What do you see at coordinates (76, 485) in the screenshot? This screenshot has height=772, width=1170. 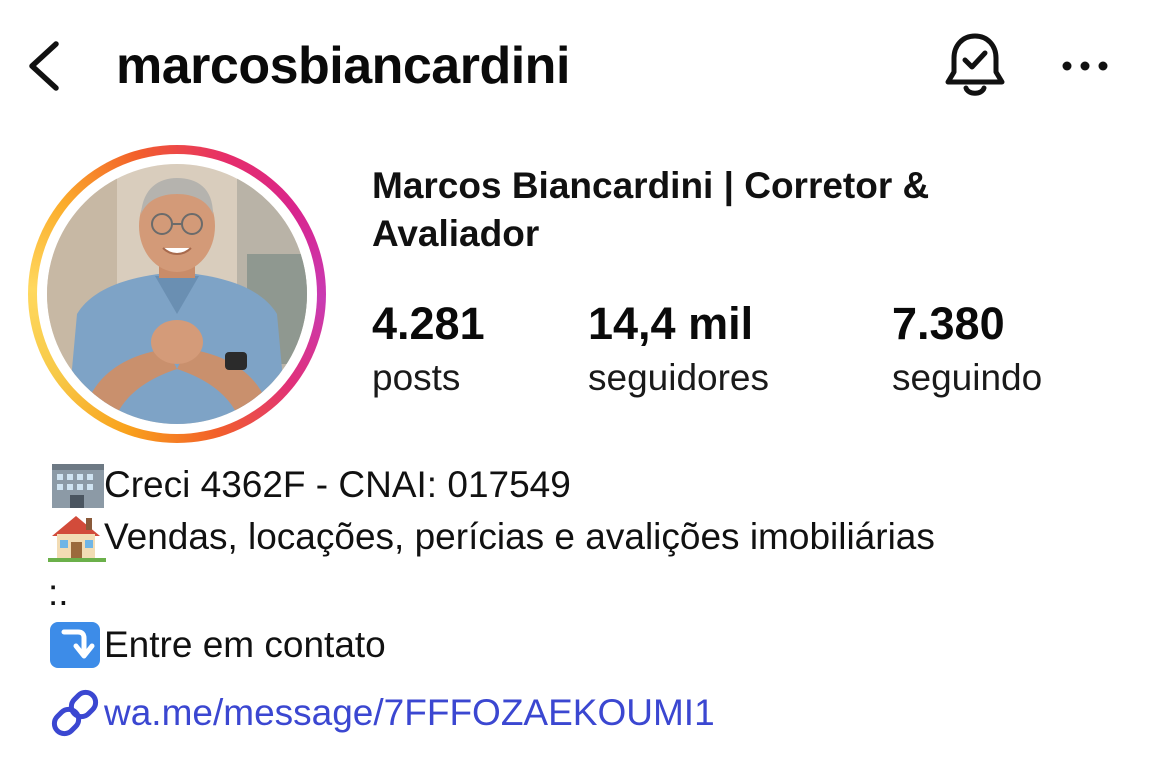 I see `office-building-icon` at bounding box center [76, 485].